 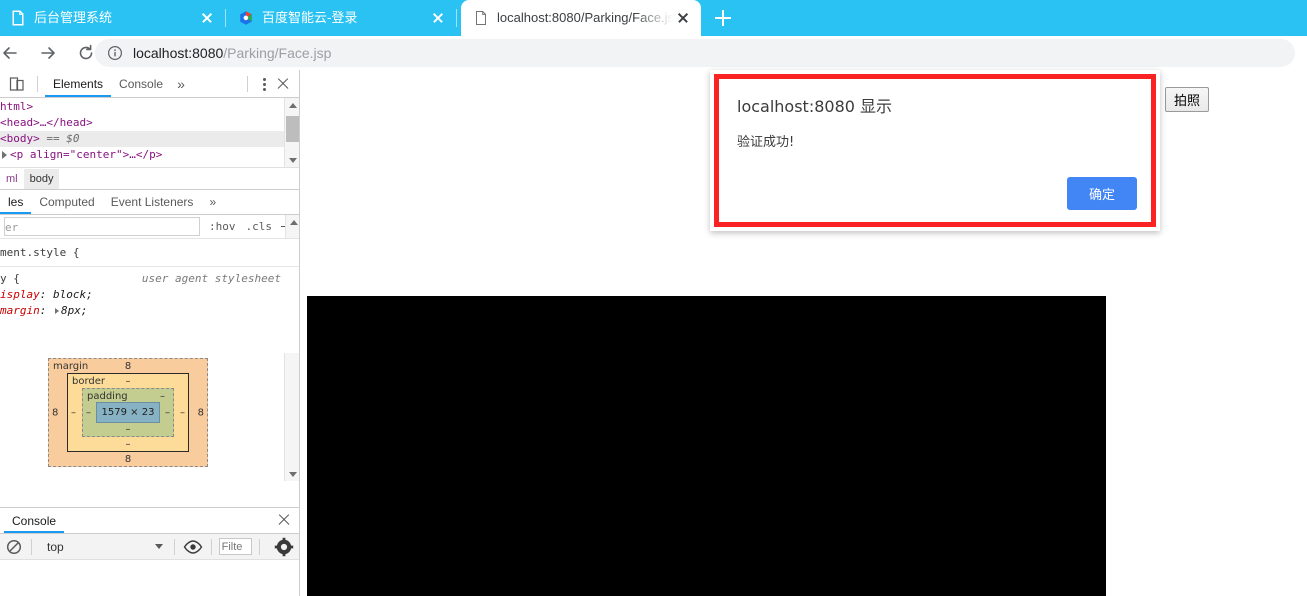 I want to click on console-drawer: Console top Filte, so click(x=149, y=551).